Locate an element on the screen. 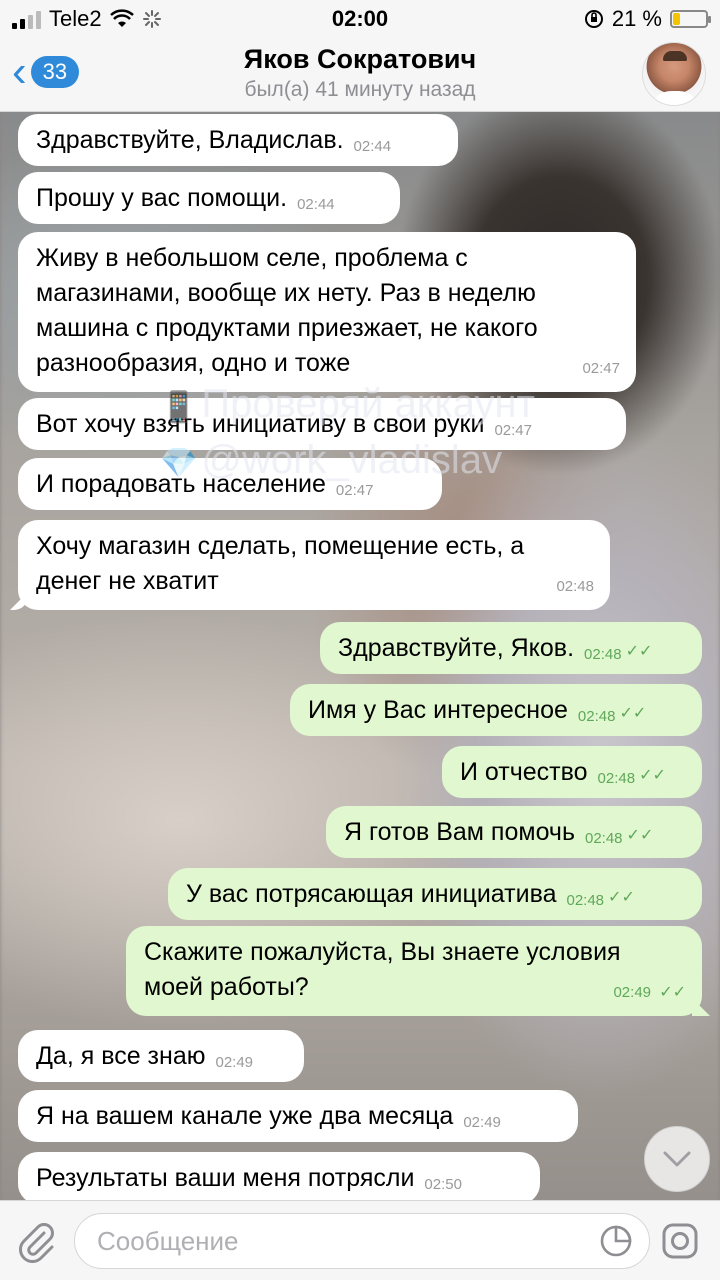 This screenshot has height=1280, width=720. message-bubble: И отчество 02:48 ✓✓ is located at coordinates (572, 772).